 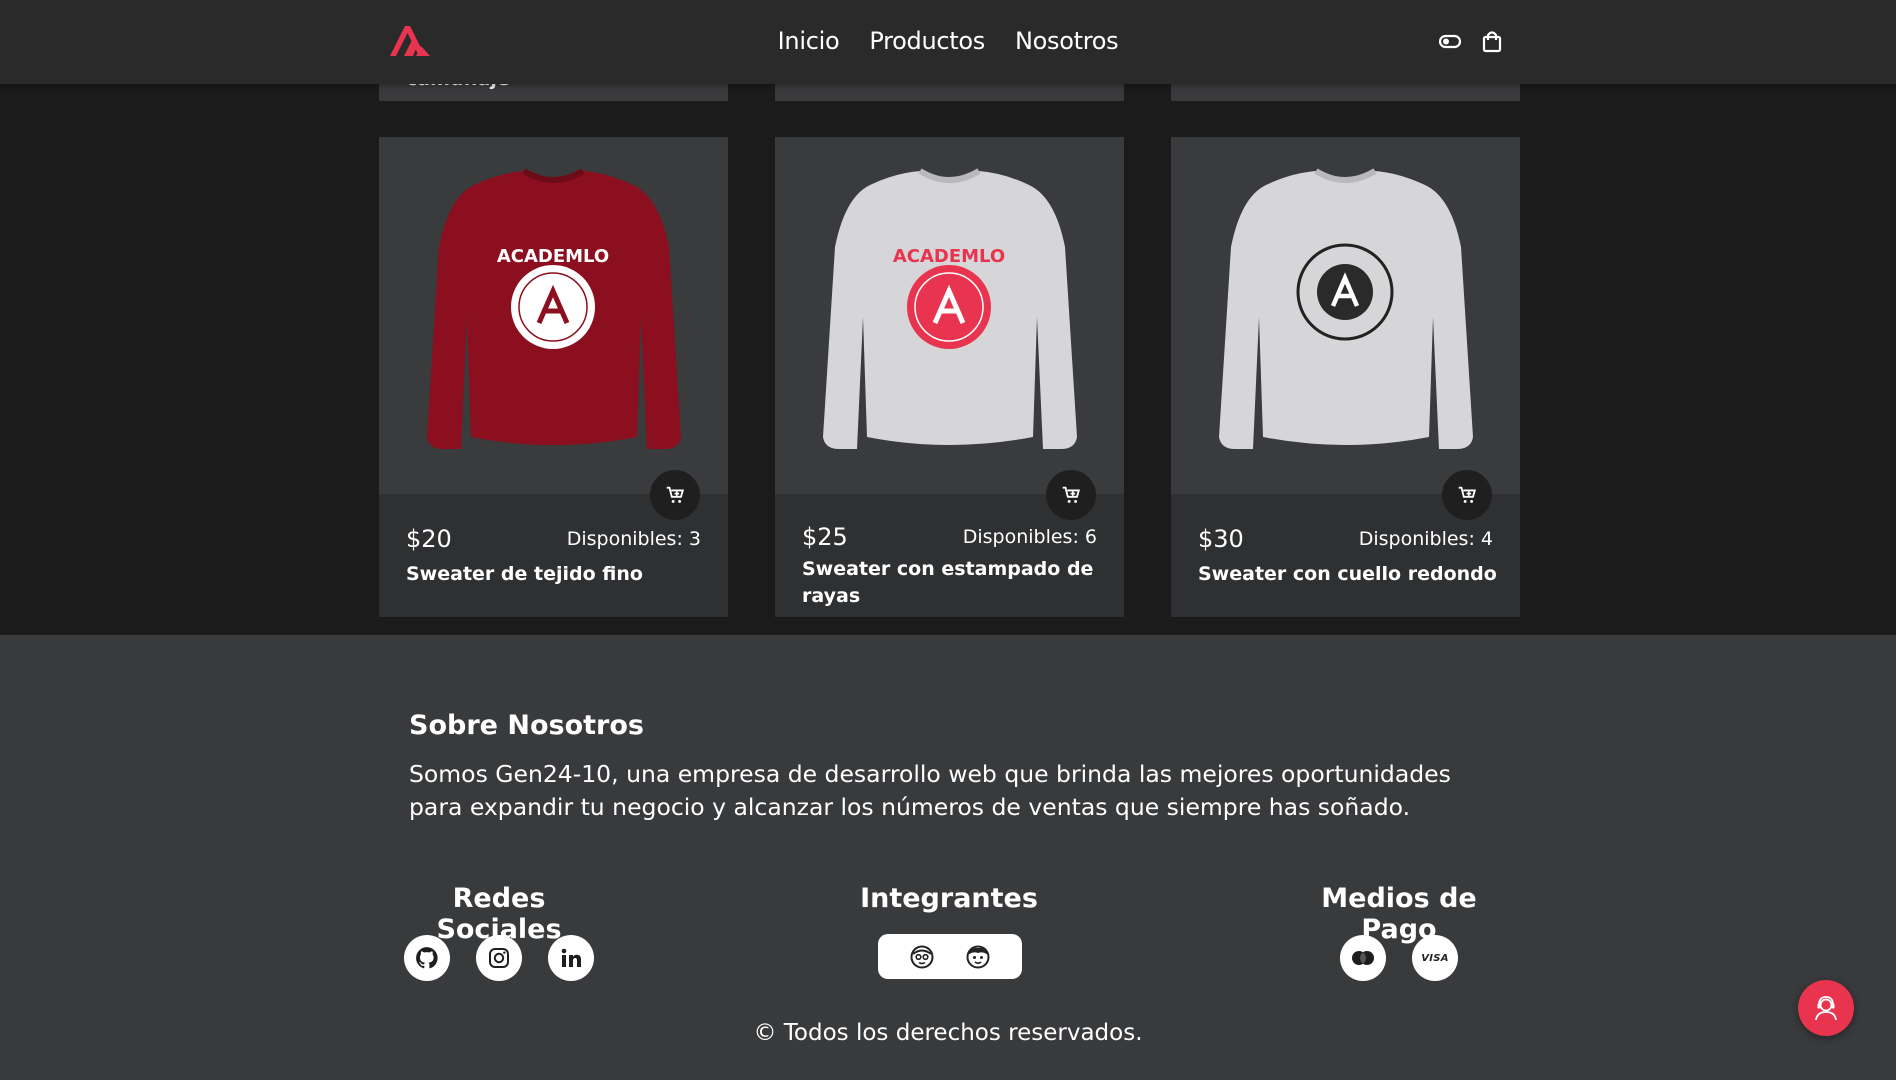 What do you see at coordinates (1399, 914) in the screenshot?
I see `payments-title: Medios de Pago` at bounding box center [1399, 914].